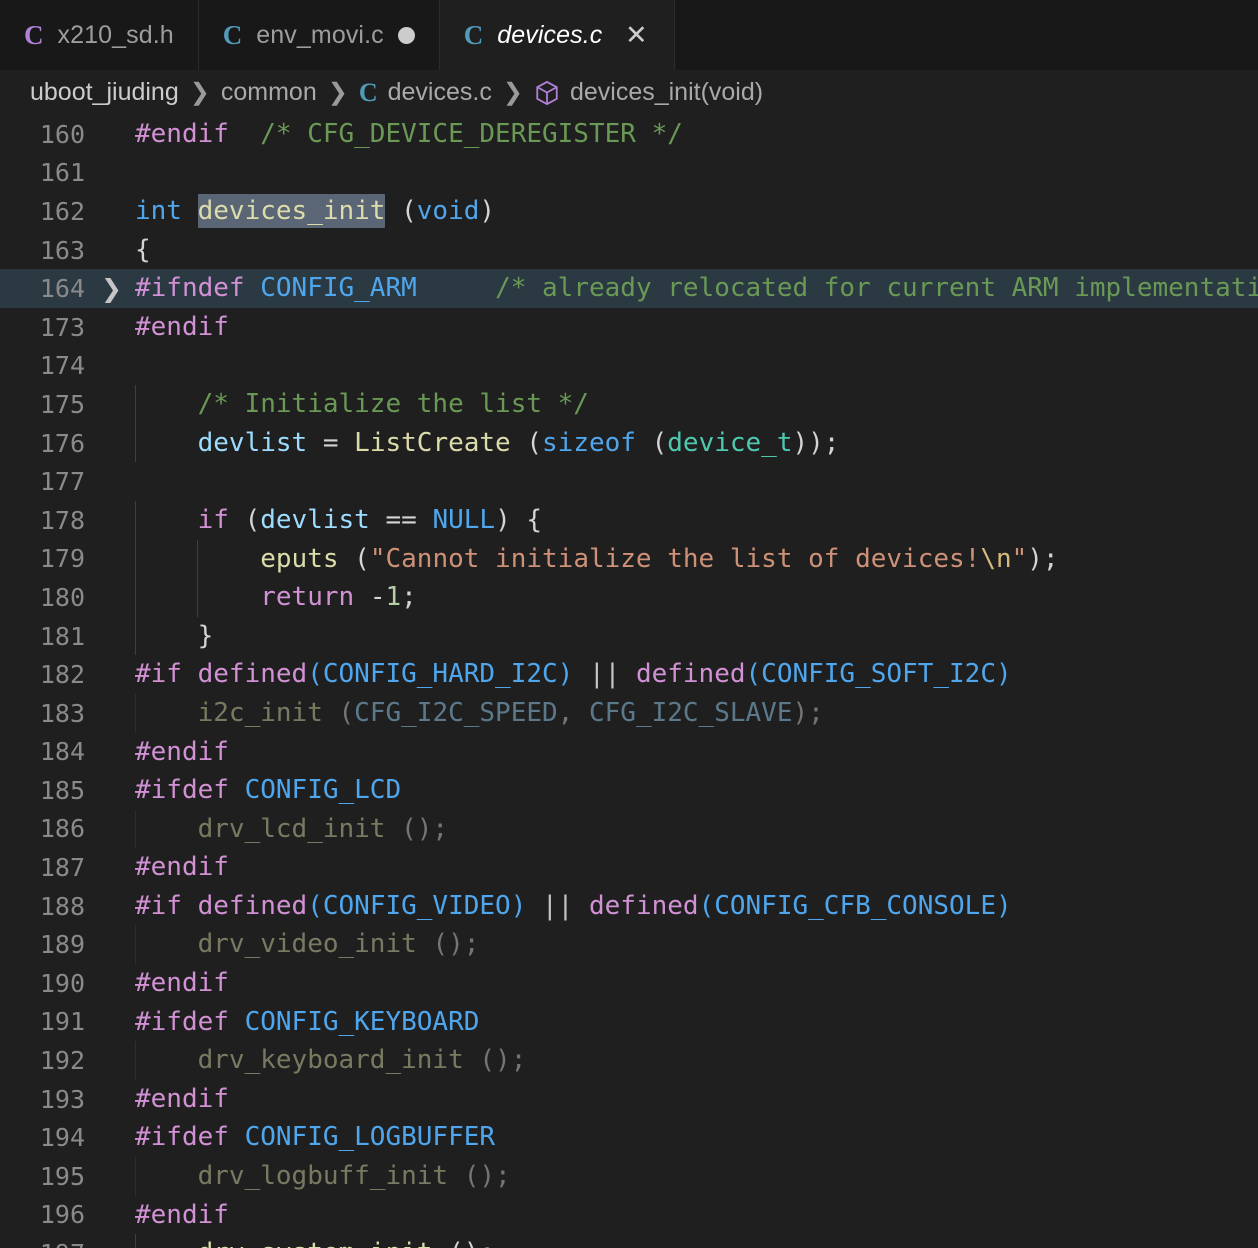 Image resolution: width=1258 pixels, height=1248 pixels. What do you see at coordinates (315, 211) in the screenshot?
I see `code-content: int devices_init (void)` at bounding box center [315, 211].